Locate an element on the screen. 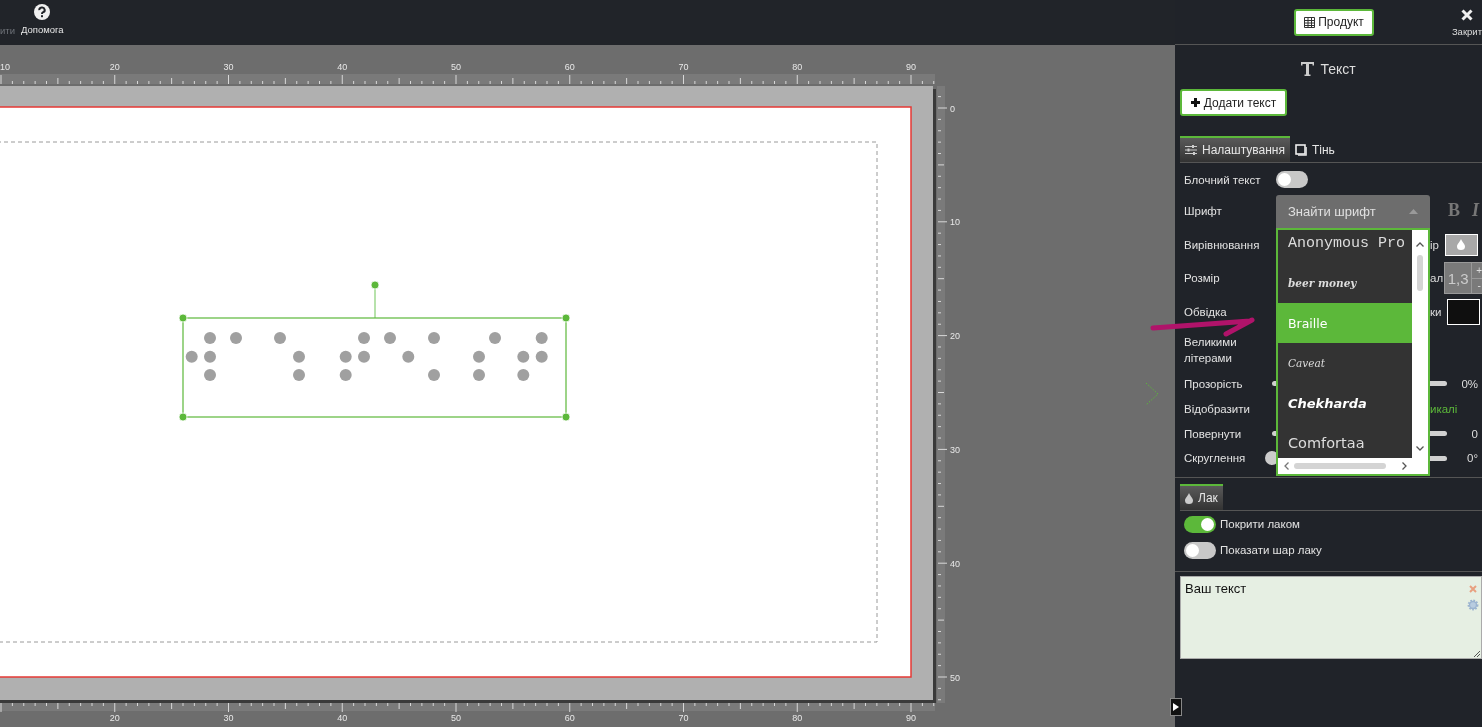 The image size is (1482, 727). italic-button: I is located at coordinates (1476, 210).